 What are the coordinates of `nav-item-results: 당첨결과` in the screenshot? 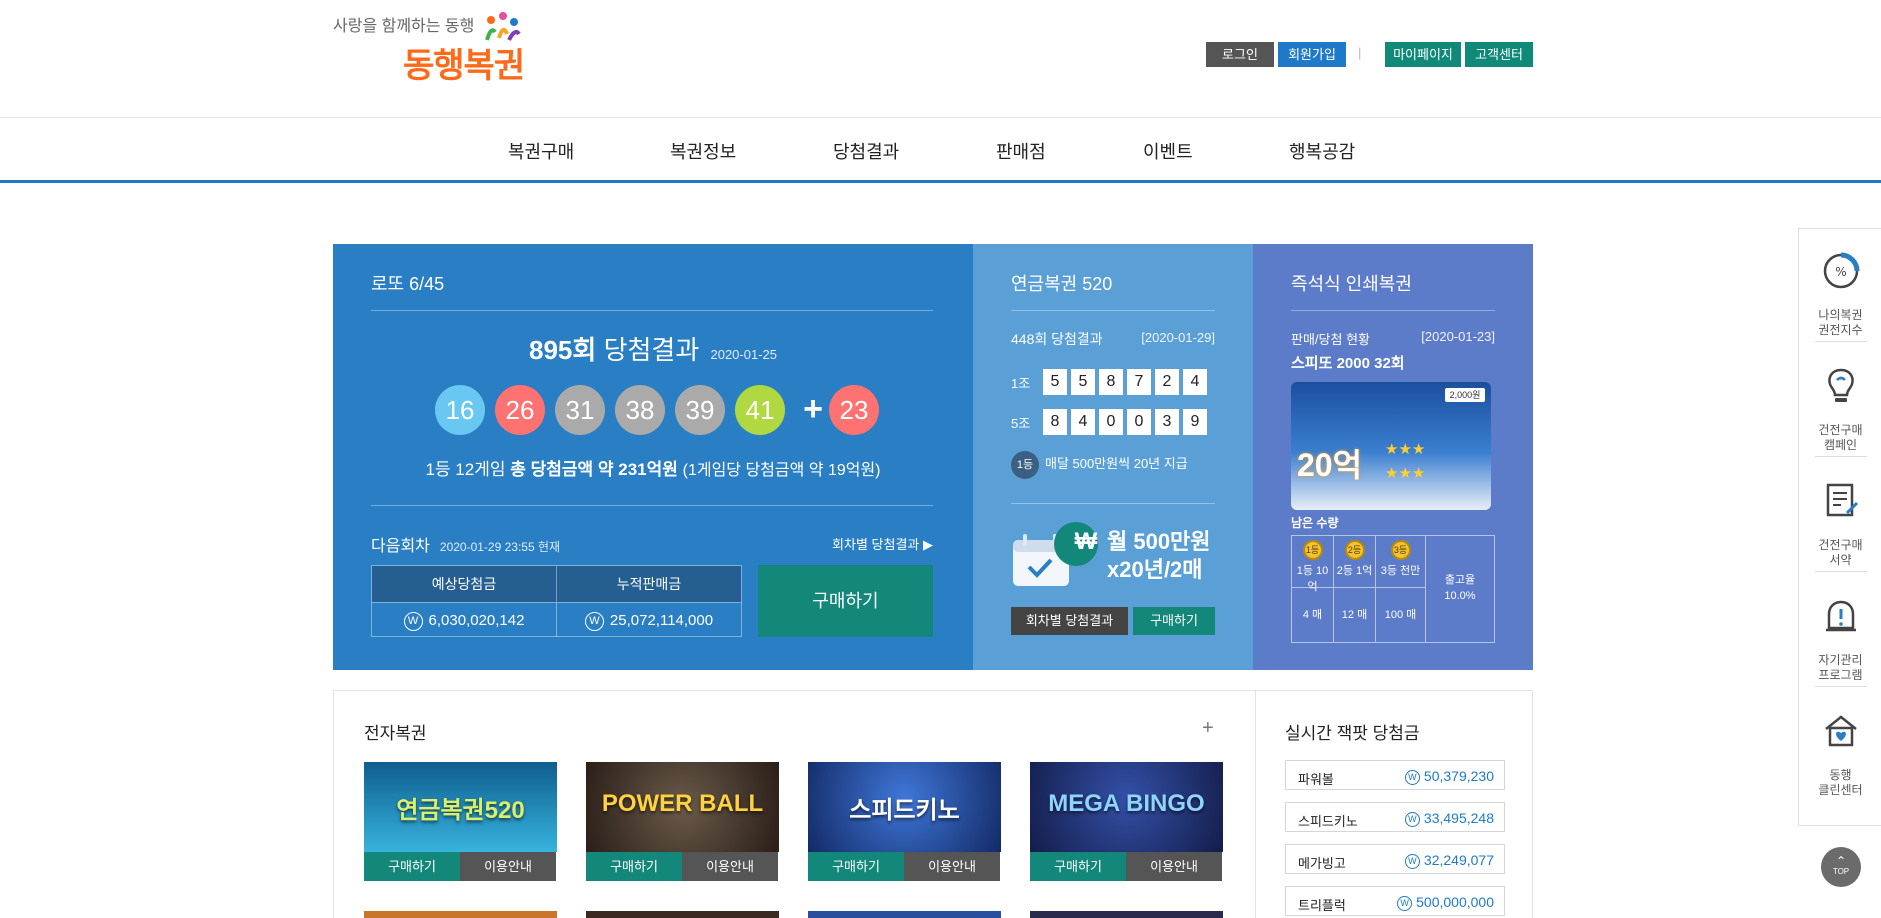 It's located at (866, 151).